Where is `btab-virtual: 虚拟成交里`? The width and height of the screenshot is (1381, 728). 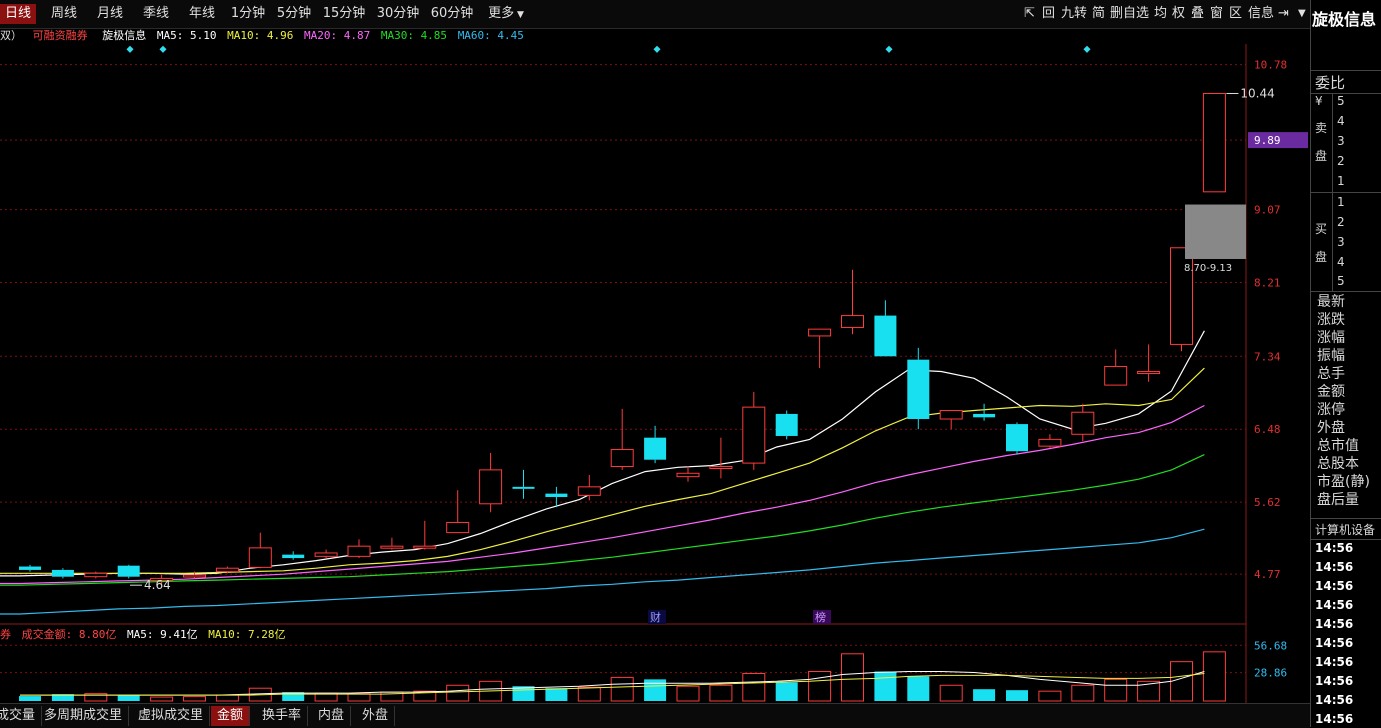
btab-virtual: 虚拟成交里 is located at coordinates (171, 716).